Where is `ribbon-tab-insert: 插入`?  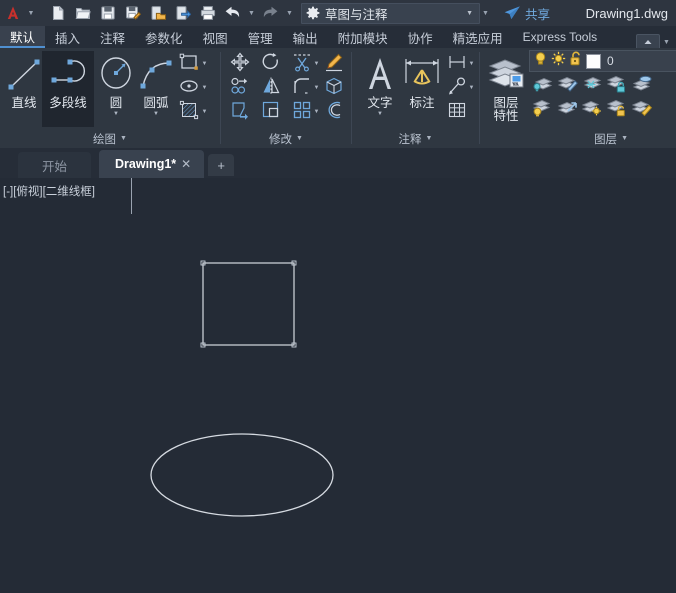
ribbon-tab-insert: 插入 is located at coordinates (67, 37).